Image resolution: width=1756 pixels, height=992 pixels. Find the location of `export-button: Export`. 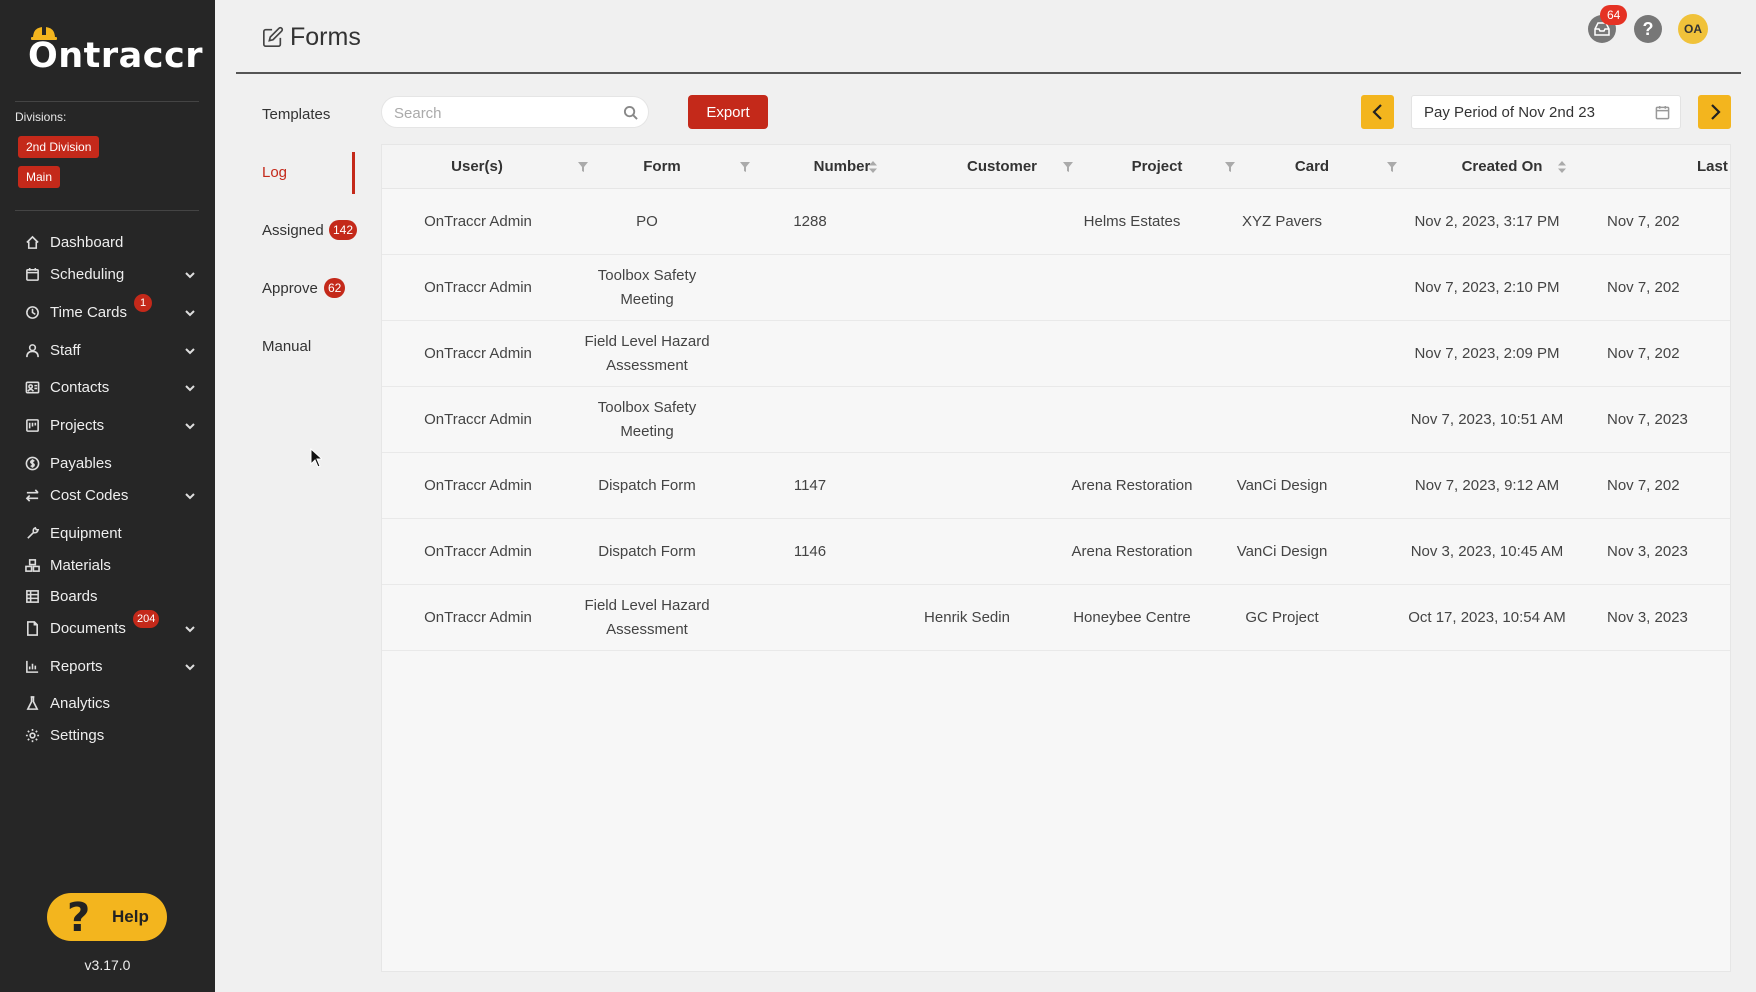

export-button: Export is located at coordinates (728, 112).